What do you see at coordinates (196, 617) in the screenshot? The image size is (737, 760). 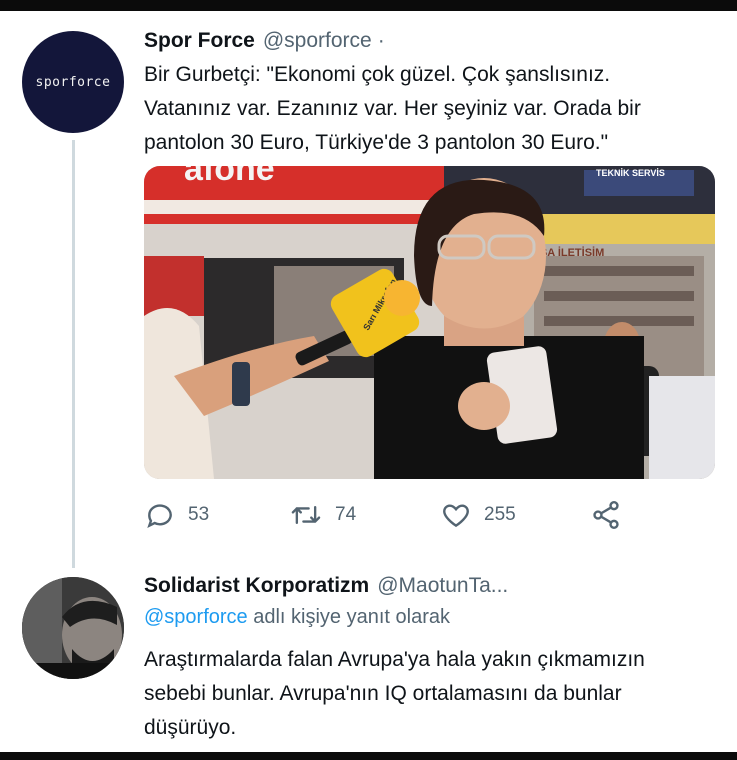 I see `replying-to-handle: @sporforce` at bounding box center [196, 617].